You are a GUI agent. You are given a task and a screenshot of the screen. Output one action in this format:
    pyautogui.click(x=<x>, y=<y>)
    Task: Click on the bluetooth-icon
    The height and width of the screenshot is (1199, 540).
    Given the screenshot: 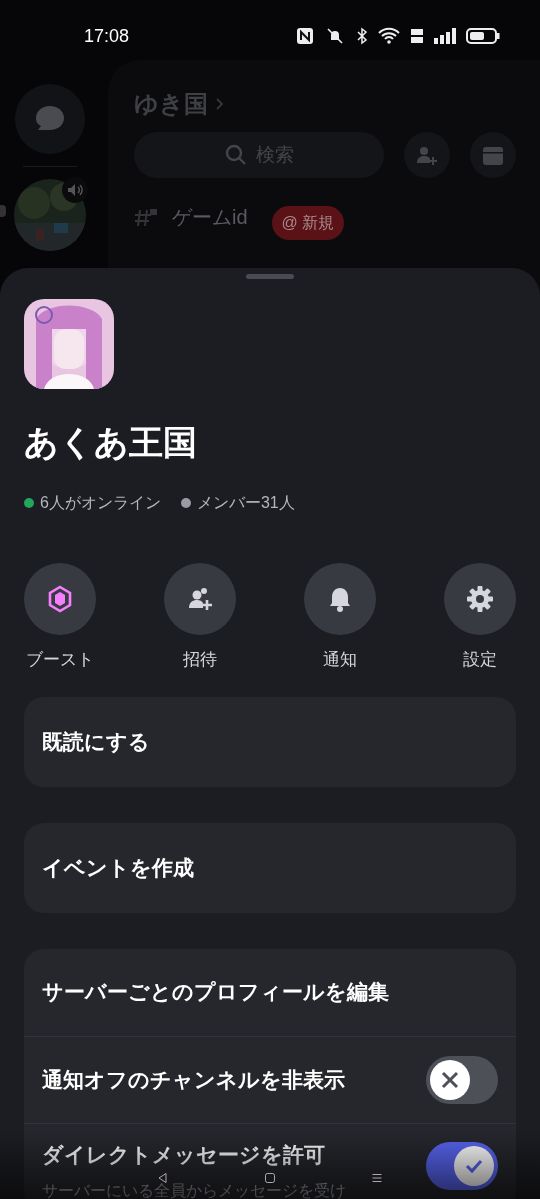 What is the action you would take?
    pyautogui.click(x=362, y=36)
    